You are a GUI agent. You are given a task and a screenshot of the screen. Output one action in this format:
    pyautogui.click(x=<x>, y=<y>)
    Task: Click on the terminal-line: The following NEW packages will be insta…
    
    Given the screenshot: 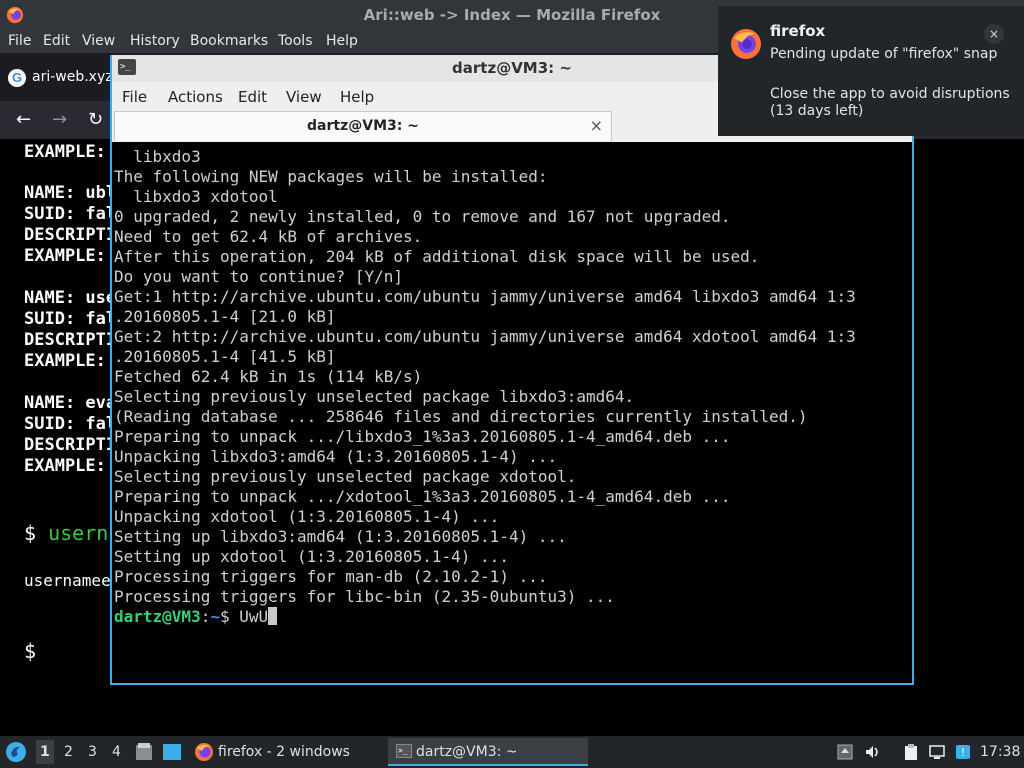 What is the action you would take?
    pyautogui.click(x=331, y=176)
    